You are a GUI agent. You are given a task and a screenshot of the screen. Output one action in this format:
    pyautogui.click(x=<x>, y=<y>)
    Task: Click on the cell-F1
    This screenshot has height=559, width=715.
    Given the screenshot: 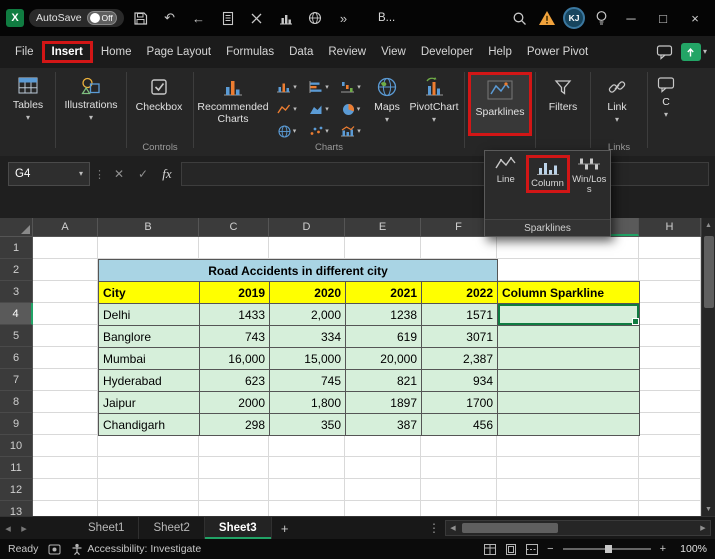 What is the action you would take?
    pyautogui.click(x=459, y=248)
    